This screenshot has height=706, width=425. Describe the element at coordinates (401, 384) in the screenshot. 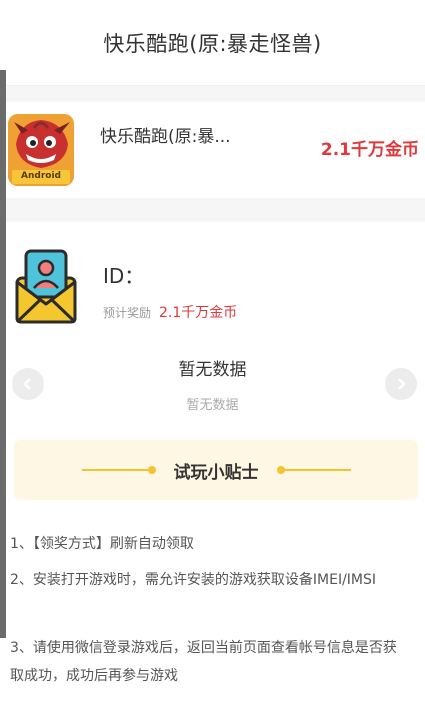

I see `chevron-right-icon` at that location.